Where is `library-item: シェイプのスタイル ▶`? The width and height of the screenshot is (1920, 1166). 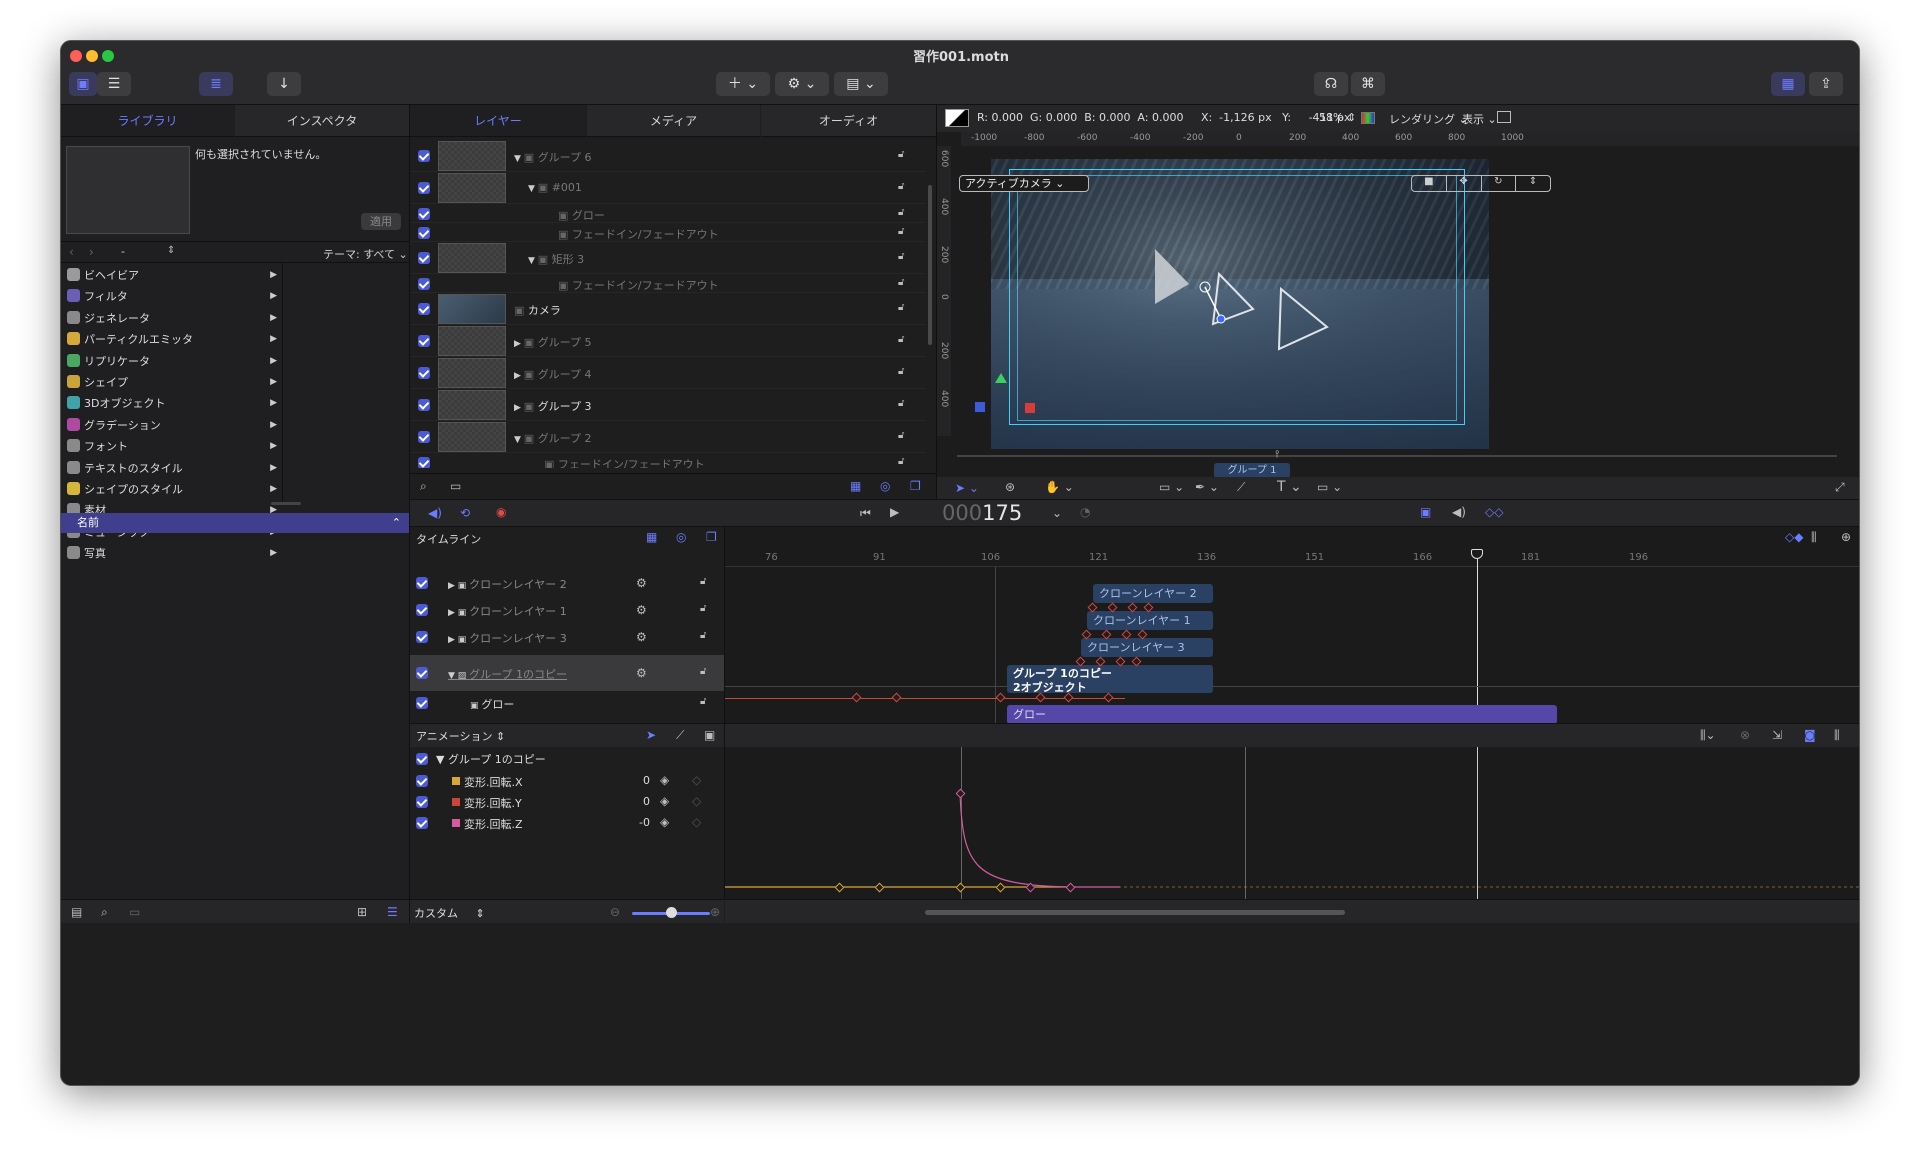 library-item: シェイプのスタイル ▶ is located at coordinates (172, 489).